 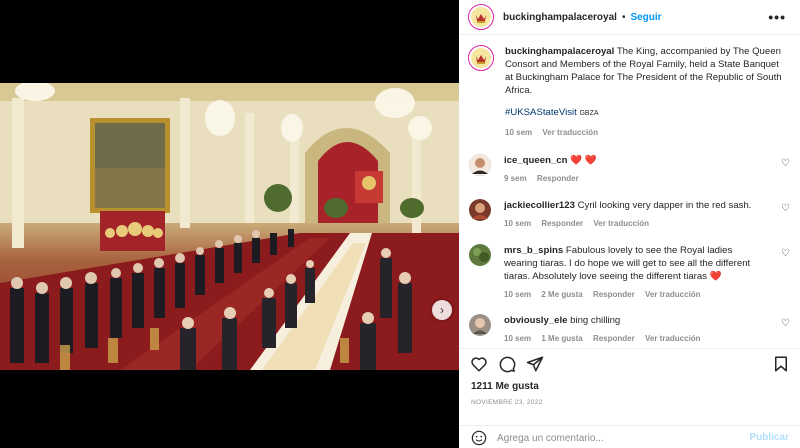 I want to click on comment-body: ice_queen_cn ❤️ ❤️ 9 sem Responder, so click(x=635, y=169).